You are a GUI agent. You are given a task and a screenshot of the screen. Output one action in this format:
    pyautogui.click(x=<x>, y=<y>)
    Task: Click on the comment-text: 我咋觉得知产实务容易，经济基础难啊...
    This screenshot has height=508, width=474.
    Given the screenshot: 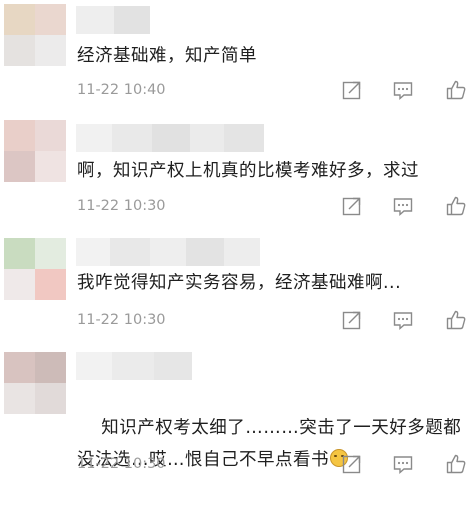 What is the action you would take?
    pyautogui.click(x=239, y=283)
    